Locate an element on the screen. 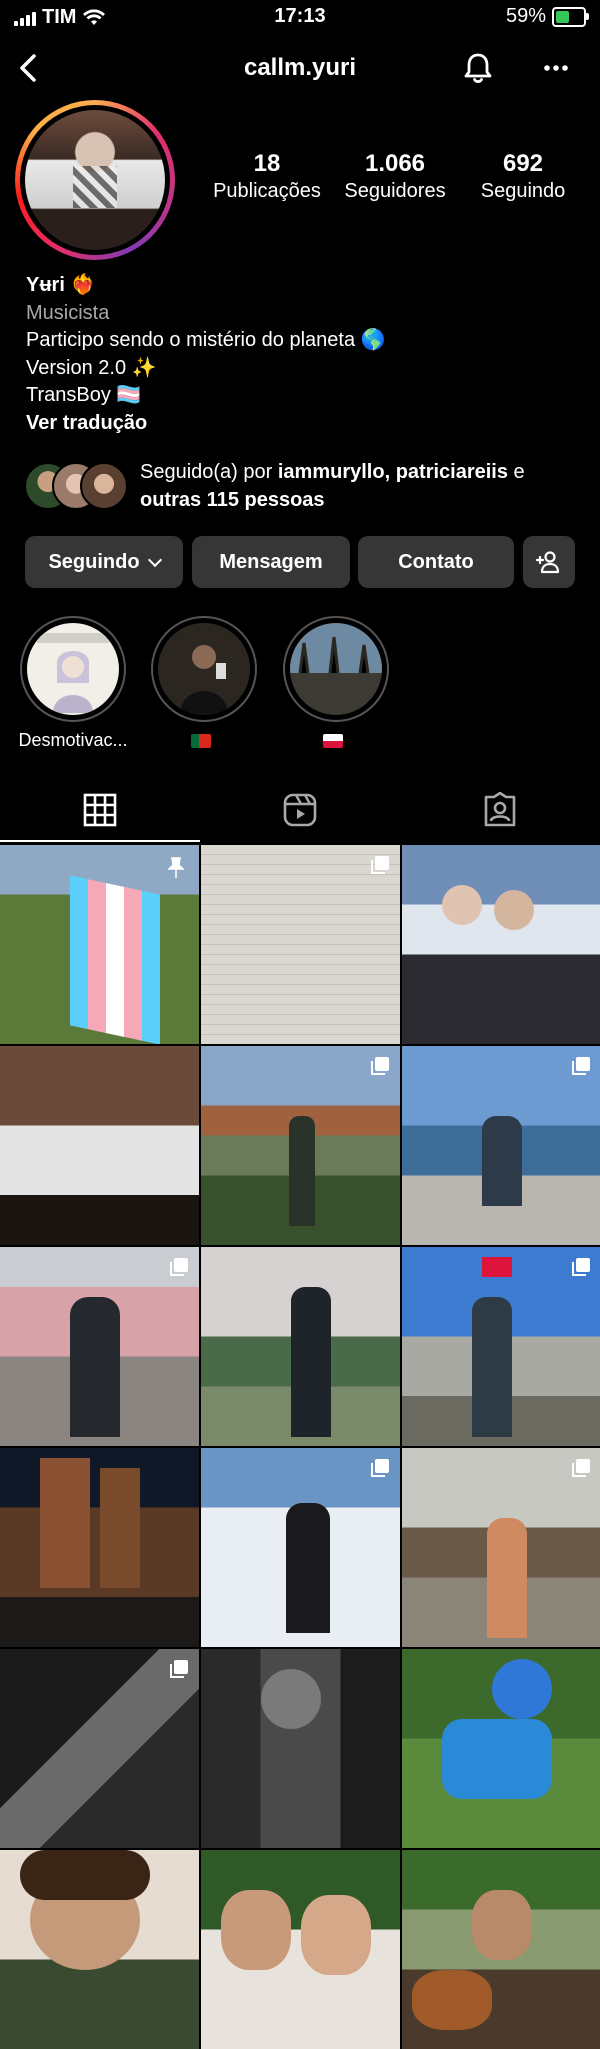 The width and height of the screenshot is (600, 2049). grid-icon is located at coordinates (100, 810).